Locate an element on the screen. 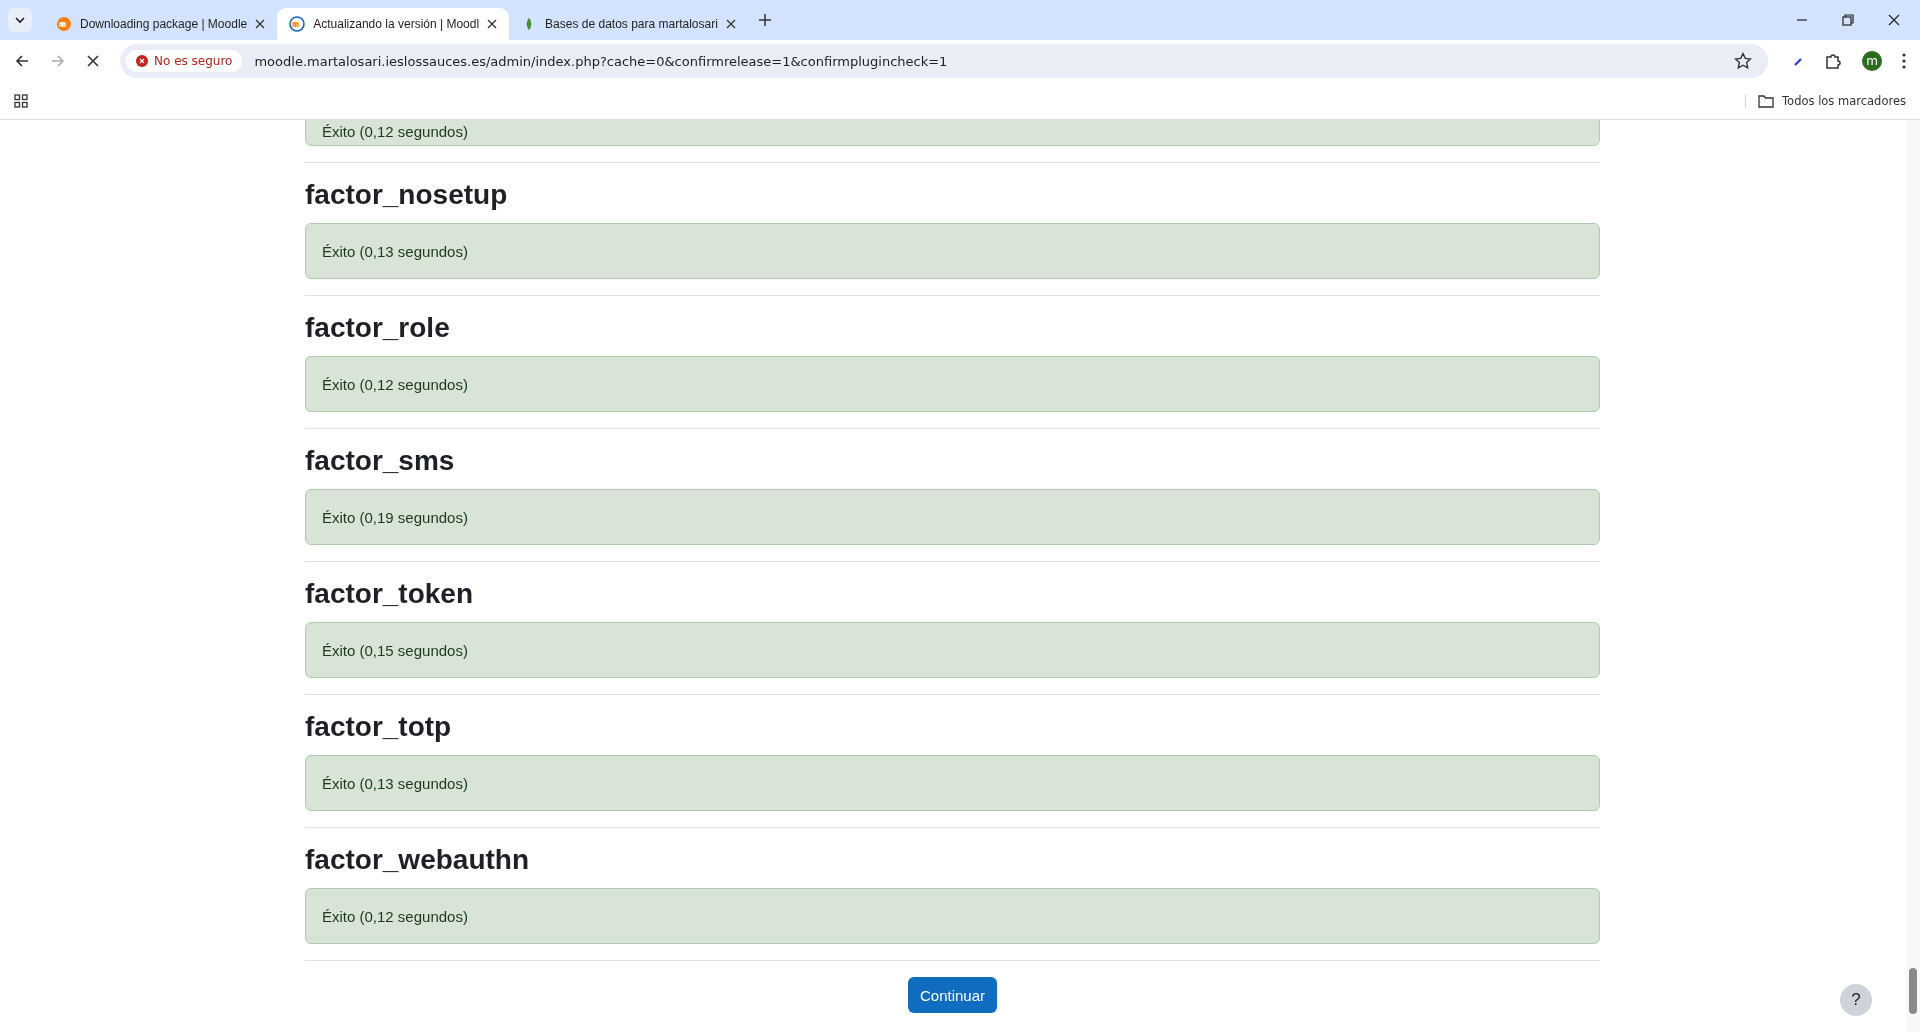 This screenshot has width=1920, height=1032. browser-tab: Actualizando la versión | Moodl is located at coordinates (393, 24).